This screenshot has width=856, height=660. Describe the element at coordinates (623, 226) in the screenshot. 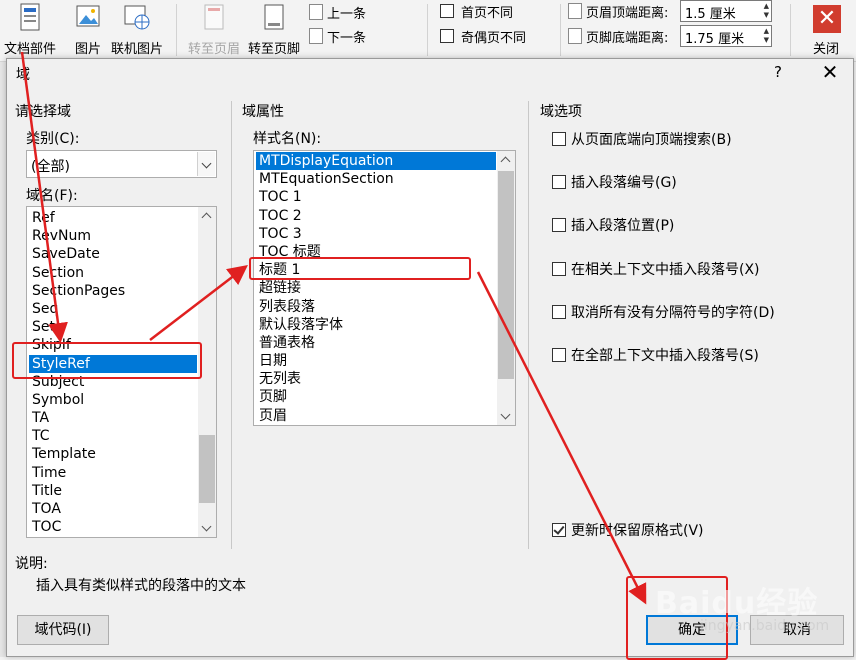

I see `field-option-label: 插入段落位置(P)` at that location.